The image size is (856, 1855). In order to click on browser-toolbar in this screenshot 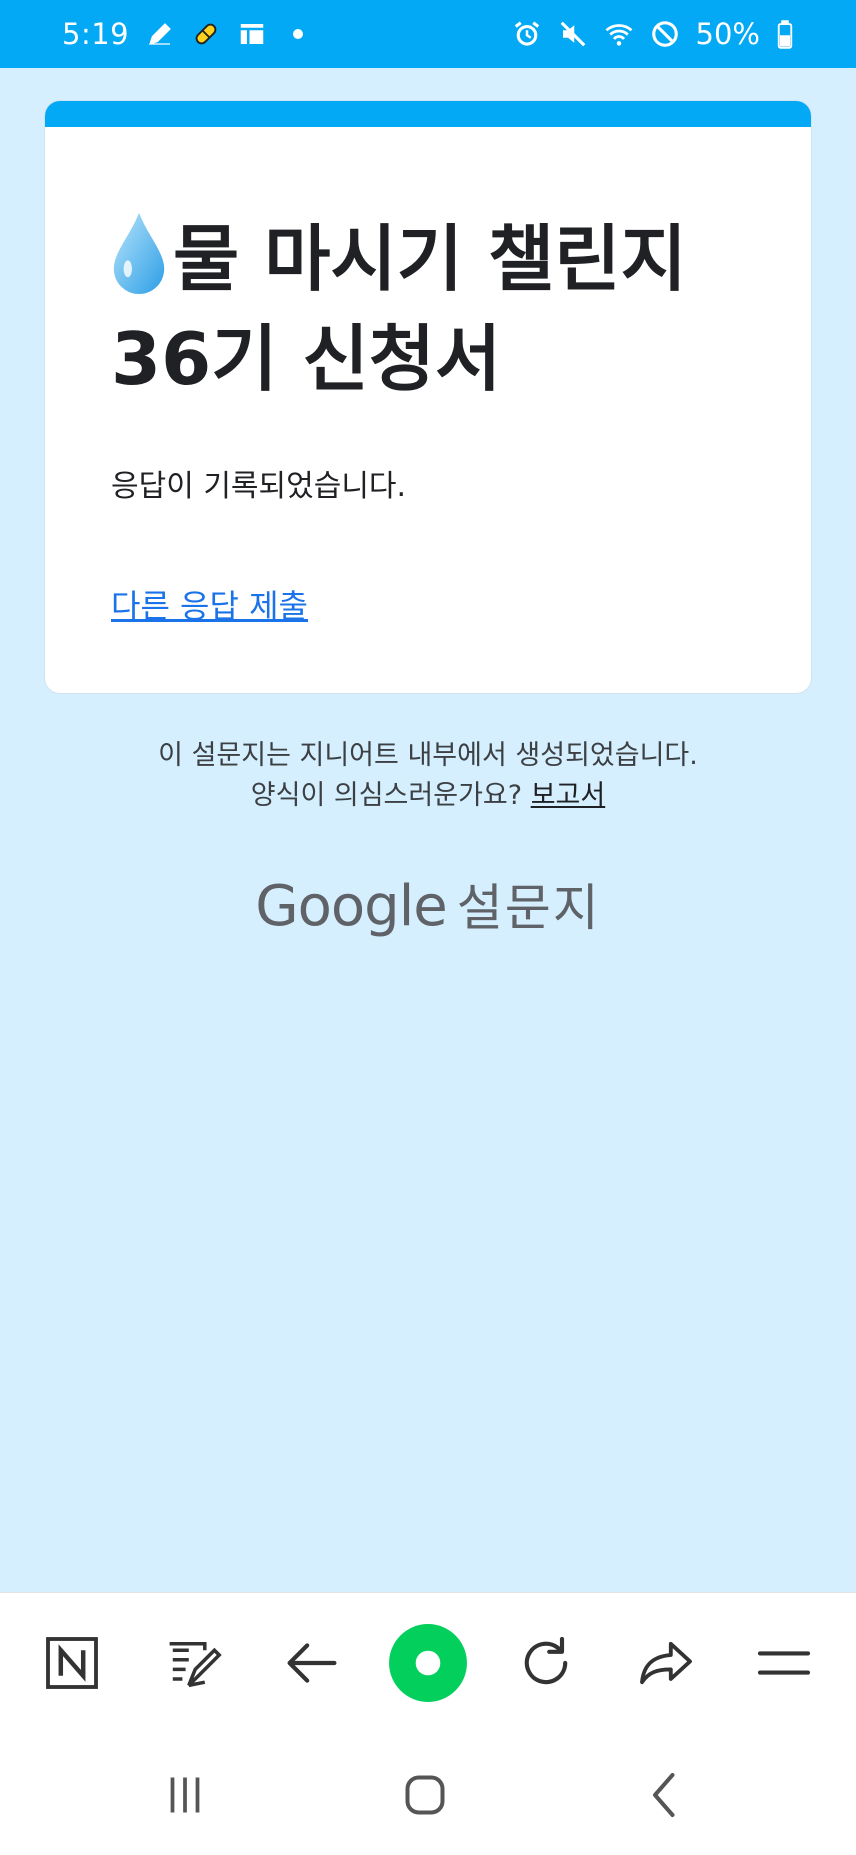, I will do `click(428, 1663)`.